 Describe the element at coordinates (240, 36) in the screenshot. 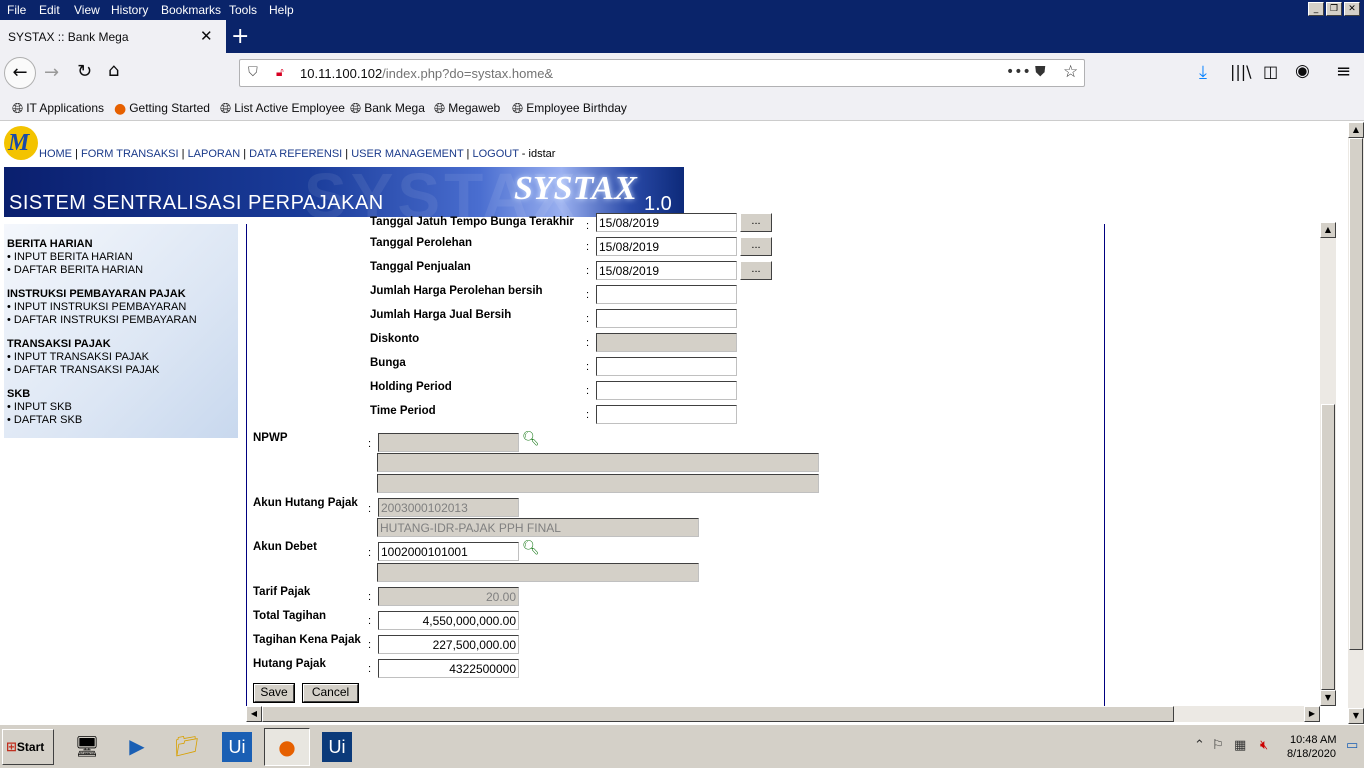

I see `new-tab-icon: +` at that location.